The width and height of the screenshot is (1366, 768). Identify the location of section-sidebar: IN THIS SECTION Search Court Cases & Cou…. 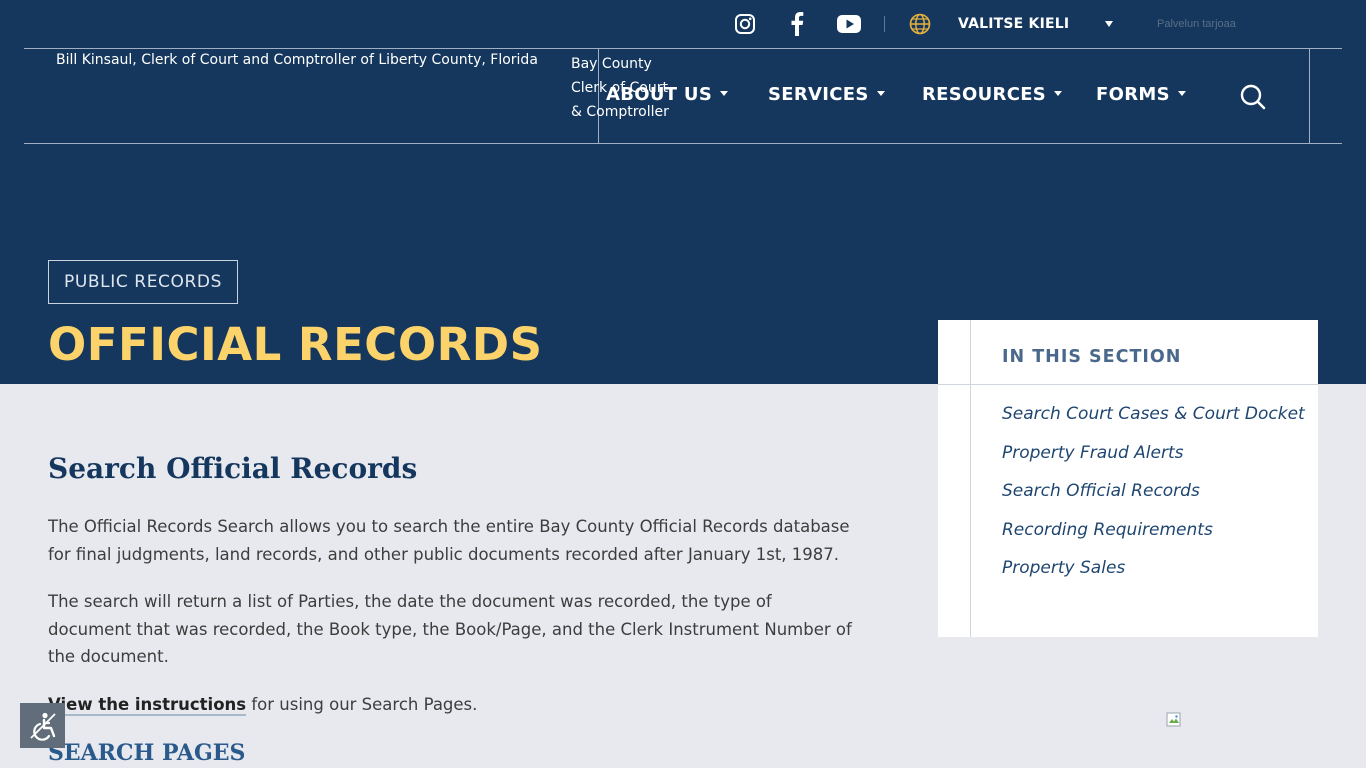
(1128, 478).